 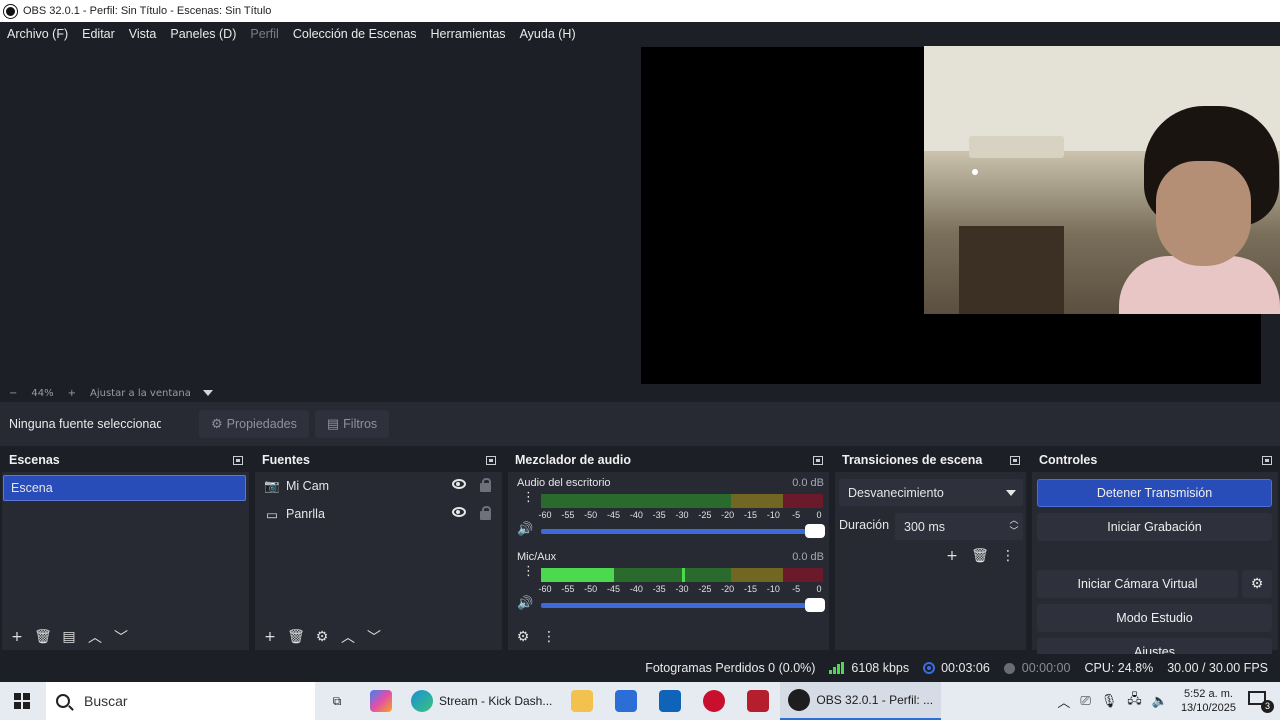 What do you see at coordinates (659, 515) in the screenshot?
I see `scale-tick-label: -35` at bounding box center [659, 515].